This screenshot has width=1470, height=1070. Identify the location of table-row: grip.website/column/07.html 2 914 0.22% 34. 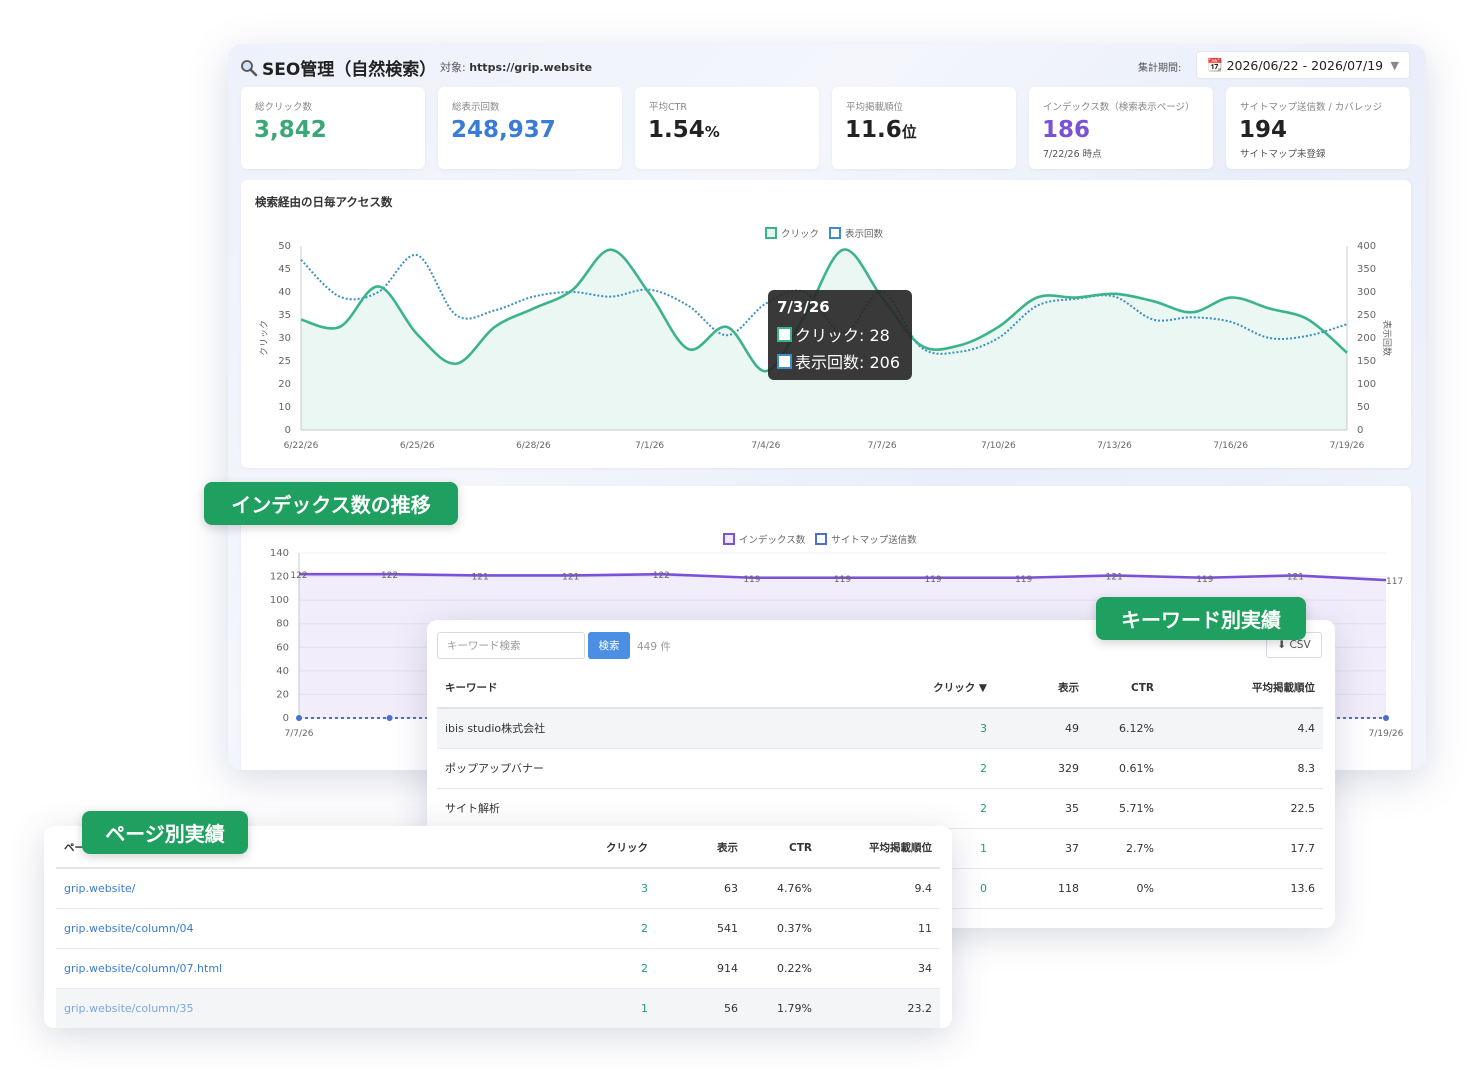
(498, 968).